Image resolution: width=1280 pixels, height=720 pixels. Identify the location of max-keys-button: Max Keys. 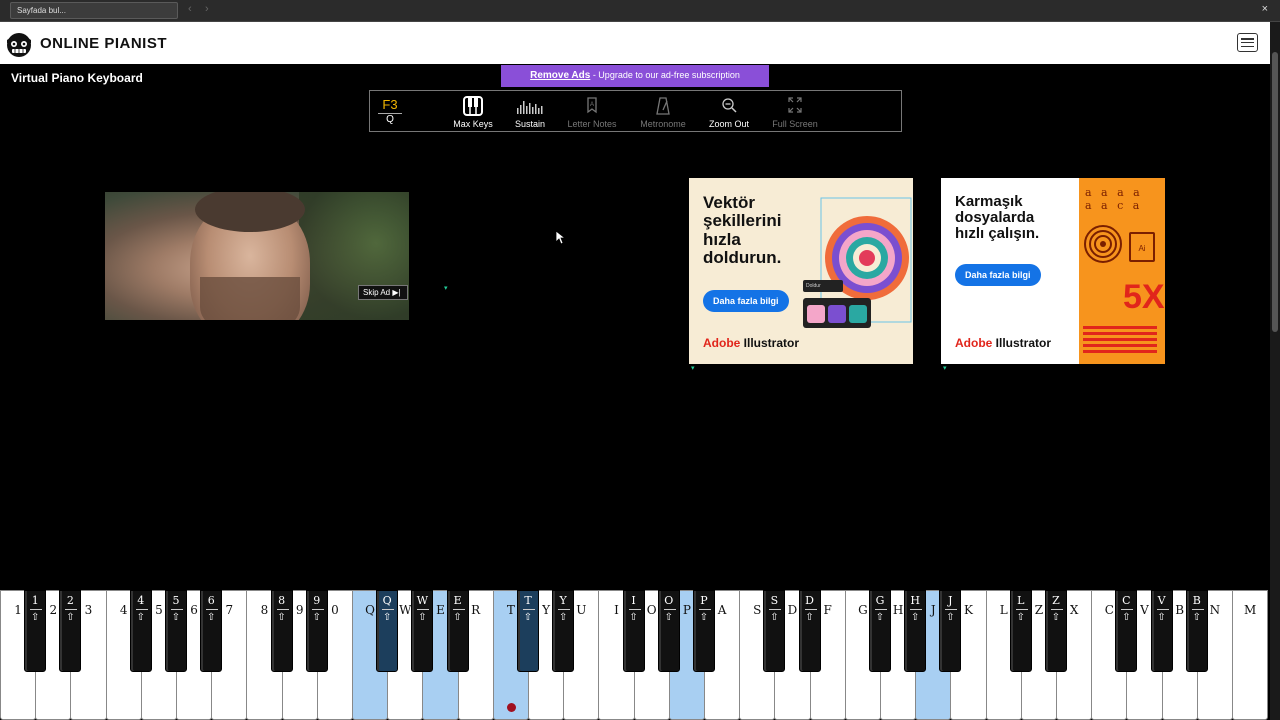
(473, 112).